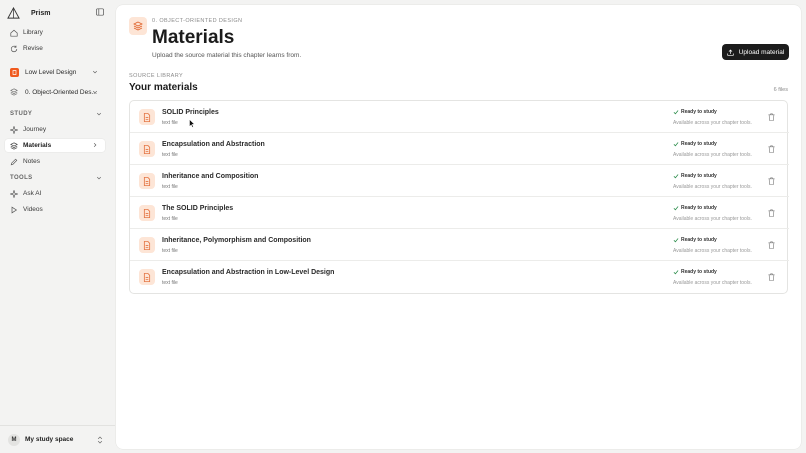 The image size is (806, 453). What do you see at coordinates (55, 193) in the screenshot?
I see `sidebar-item-ask-ai: Ask AI` at bounding box center [55, 193].